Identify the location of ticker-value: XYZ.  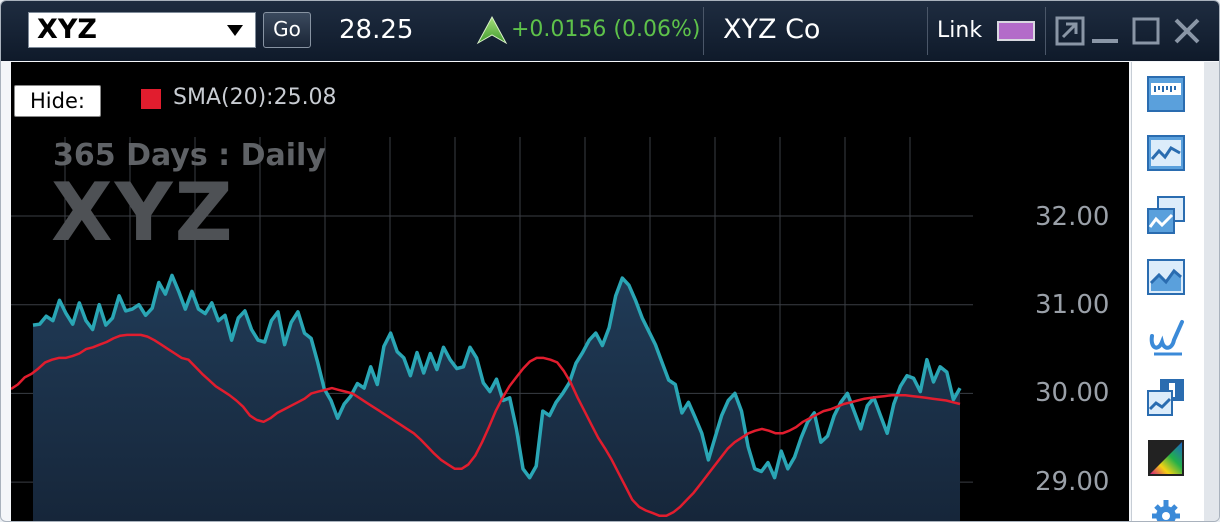
(67, 29).